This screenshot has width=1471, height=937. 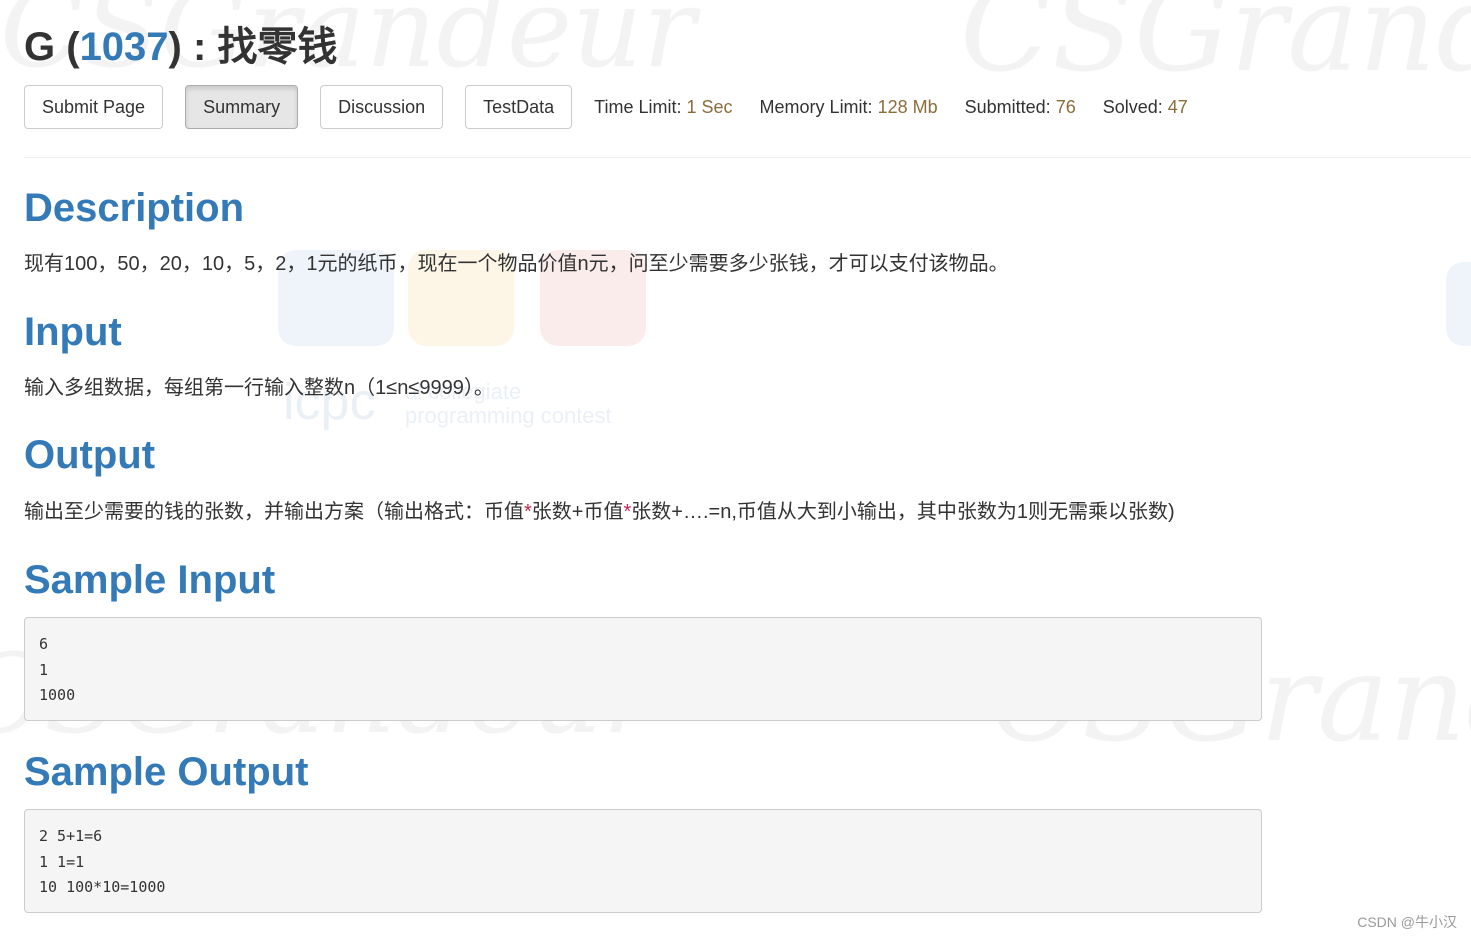 I want to click on submitted-value: 76, so click(x=1065, y=107).